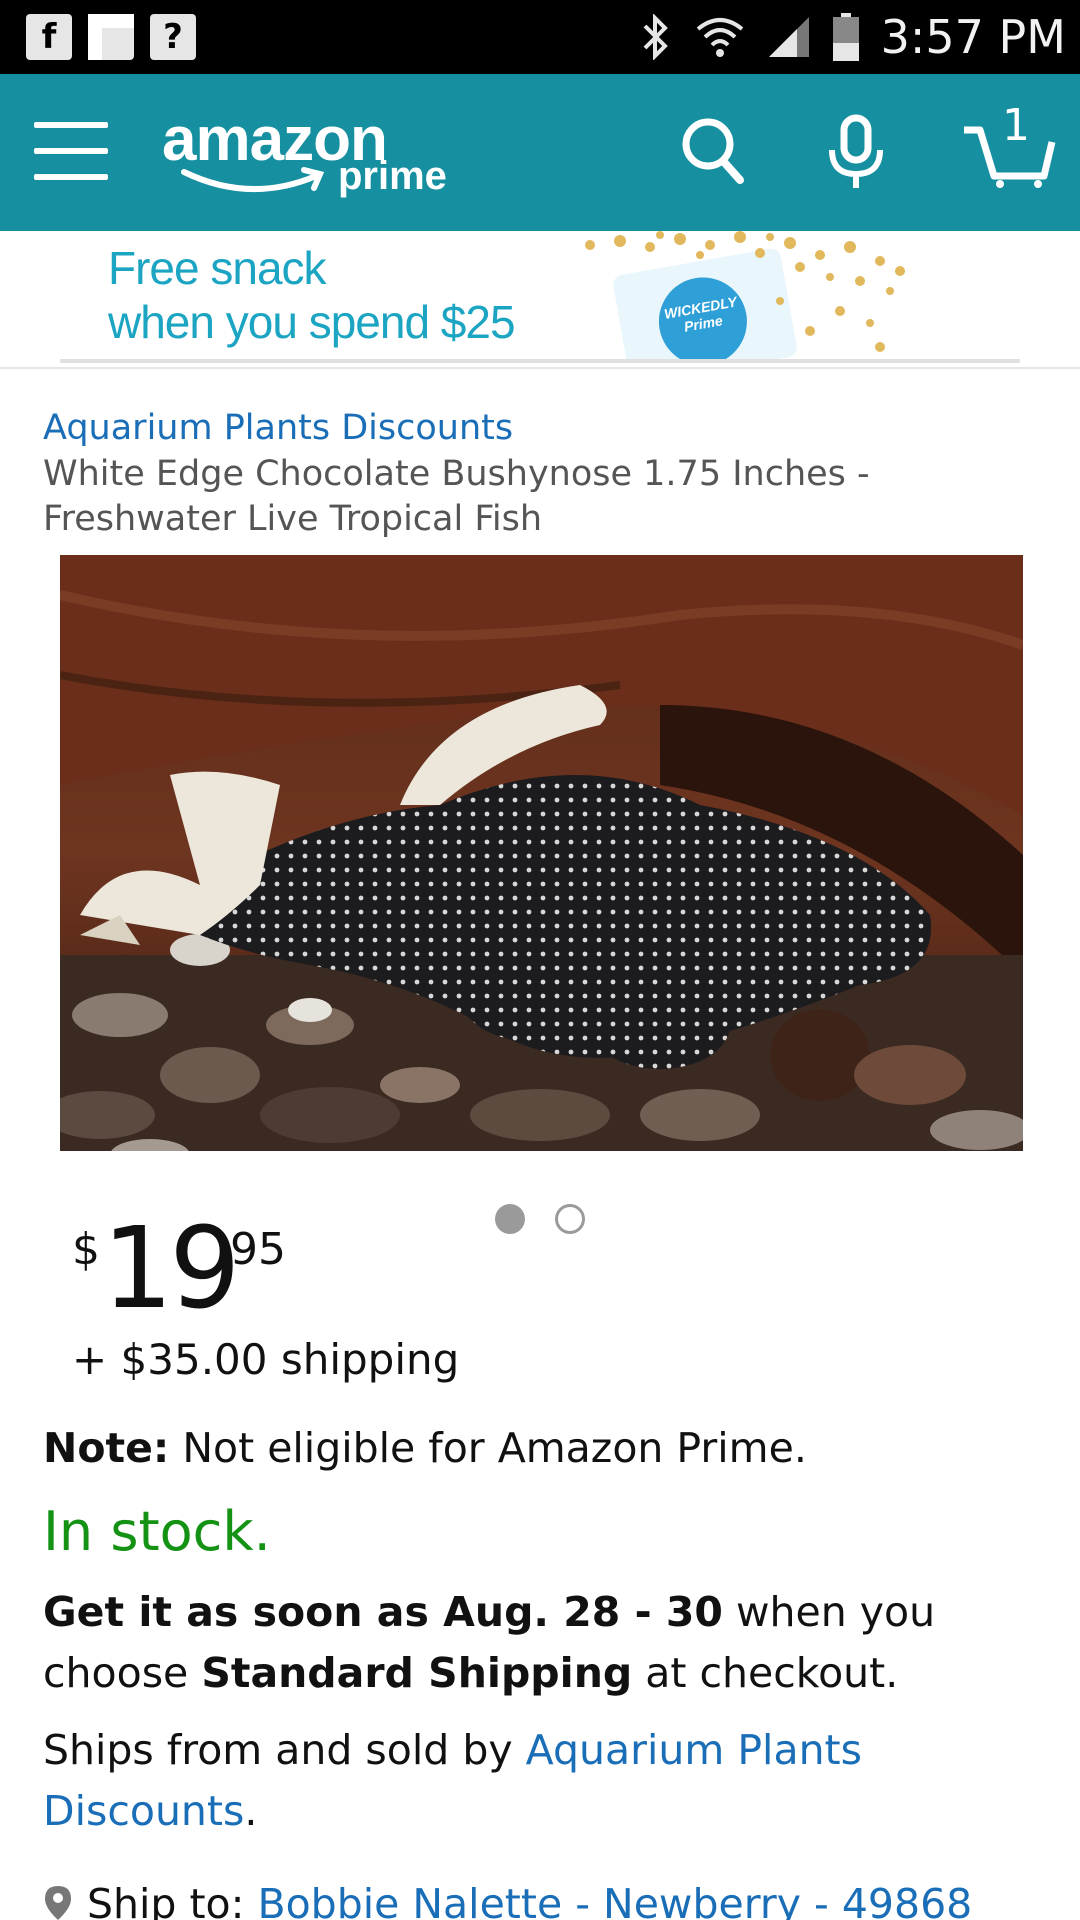  Describe the element at coordinates (171, 1269) in the screenshot. I see `price-whole: 19` at that location.